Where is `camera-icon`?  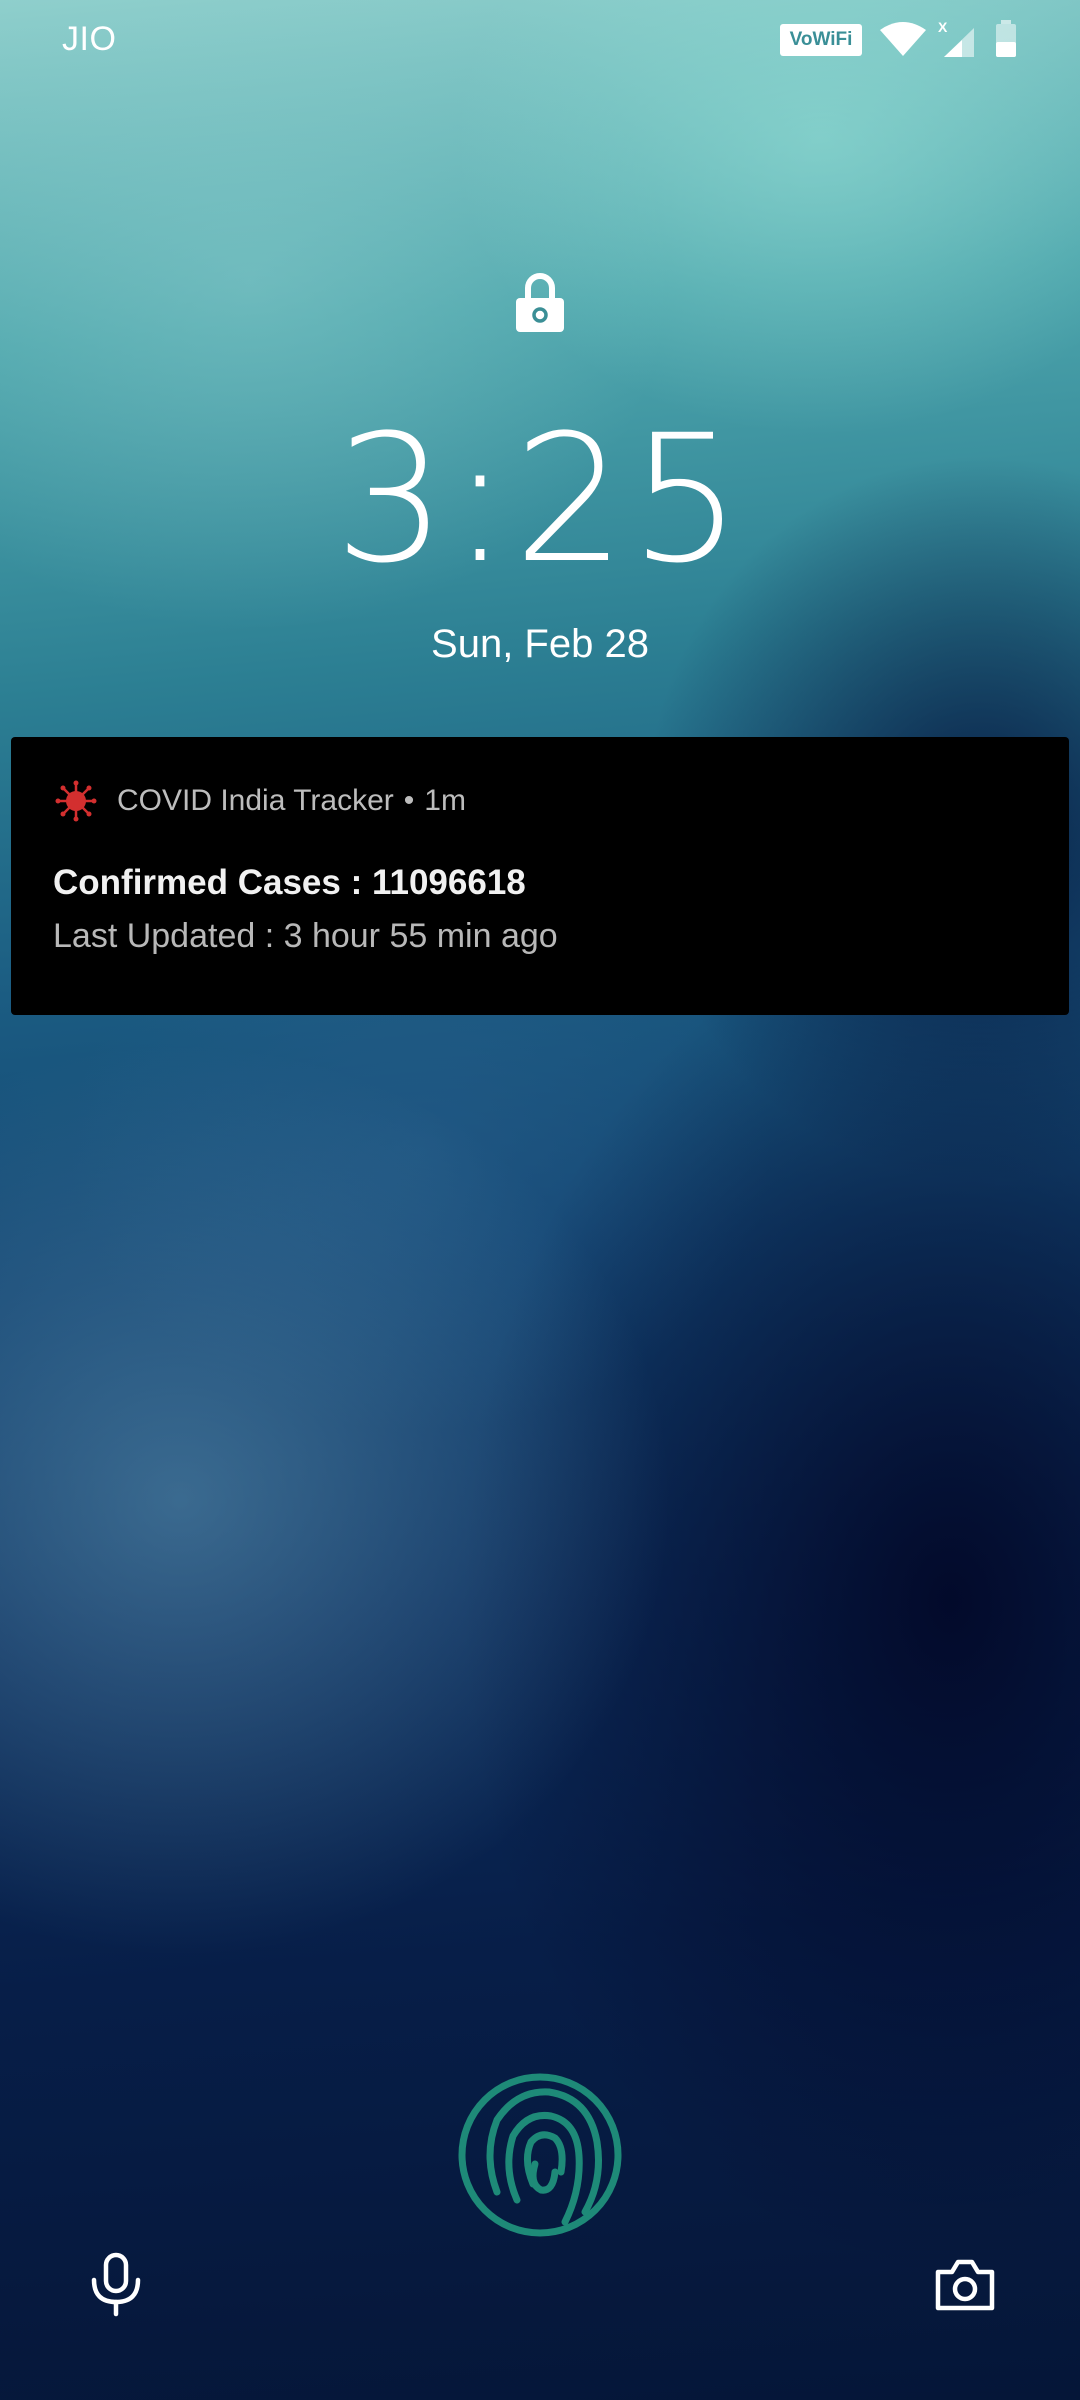
camera-icon is located at coordinates (965, 2284).